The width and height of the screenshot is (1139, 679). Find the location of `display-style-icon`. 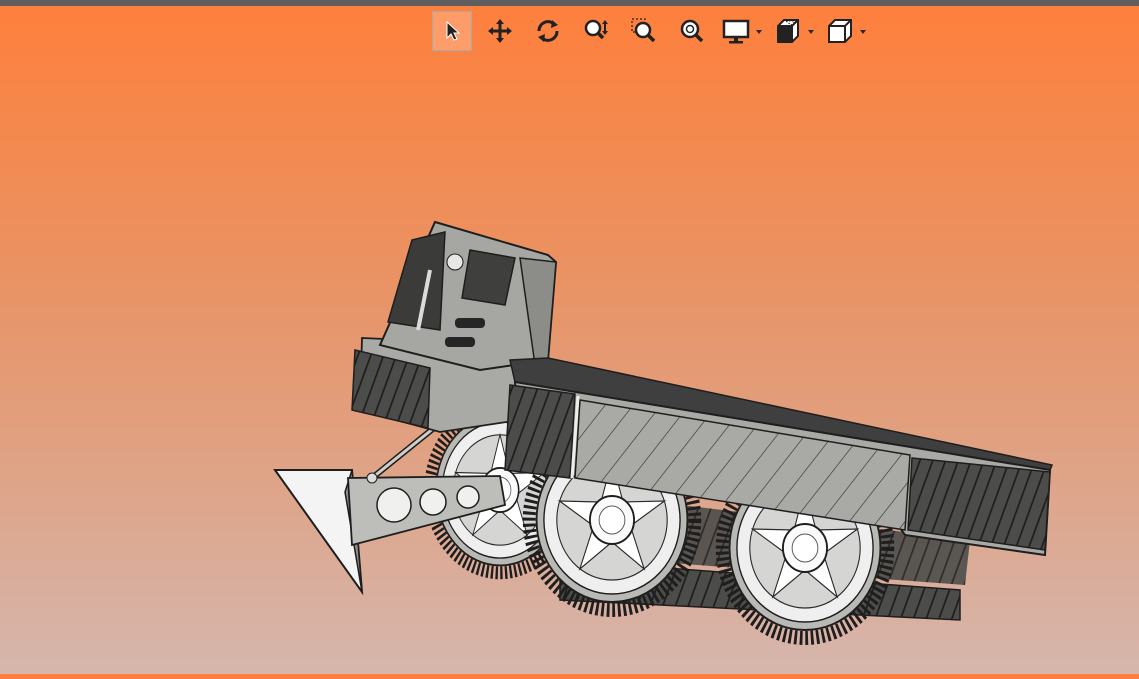

display-style-icon is located at coordinates (736, 31).